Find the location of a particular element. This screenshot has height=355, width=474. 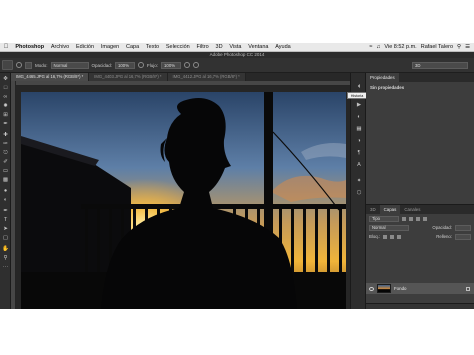

flow-field: 100% is located at coordinates (171, 65).